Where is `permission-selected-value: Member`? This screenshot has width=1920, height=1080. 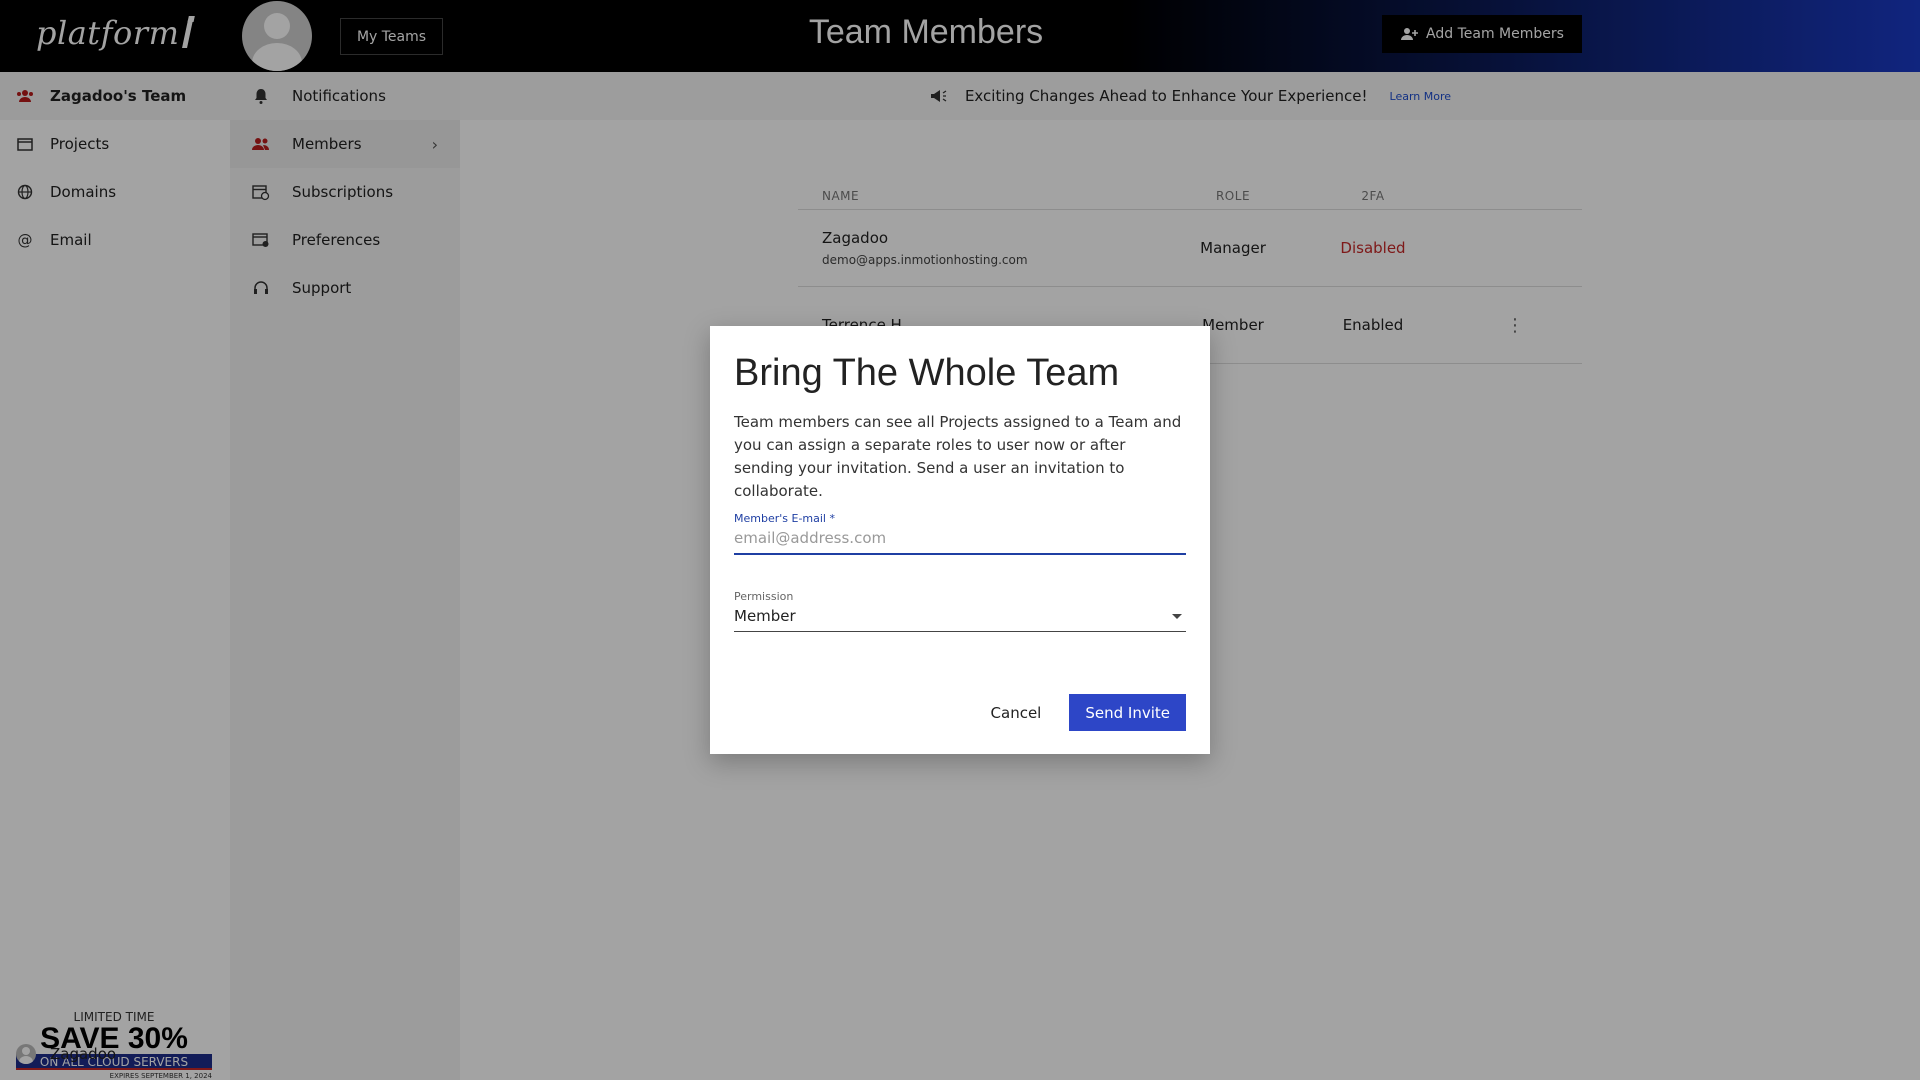
permission-selected-value: Member is located at coordinates (765, 616).